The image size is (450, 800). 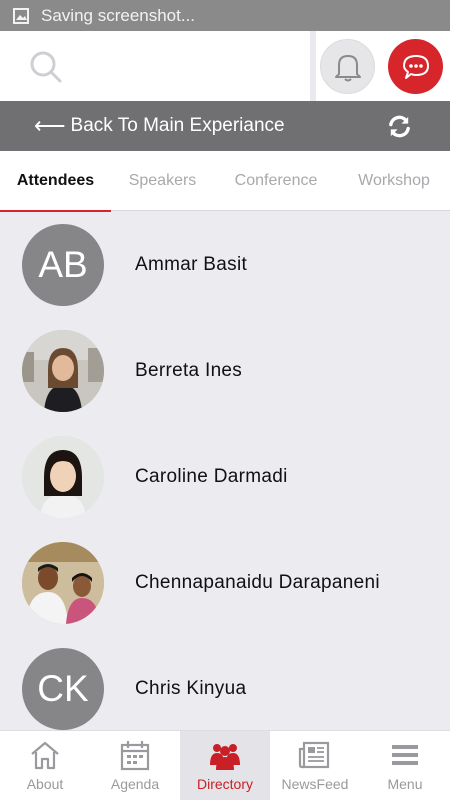 I want to click on search-input, so click(x=154, y=66).